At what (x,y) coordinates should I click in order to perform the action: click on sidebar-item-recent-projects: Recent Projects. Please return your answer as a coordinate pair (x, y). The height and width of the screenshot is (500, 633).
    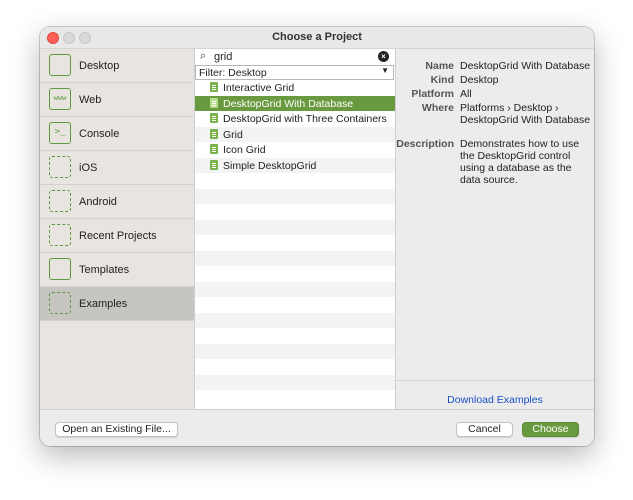
    Looking at the image, I should click on (117, 236).